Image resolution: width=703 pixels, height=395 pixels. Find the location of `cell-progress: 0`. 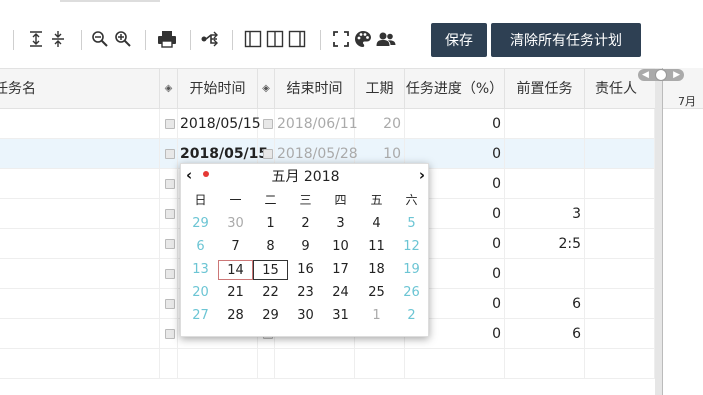

cell-progress: 0 is located at coordinates (455, 124).